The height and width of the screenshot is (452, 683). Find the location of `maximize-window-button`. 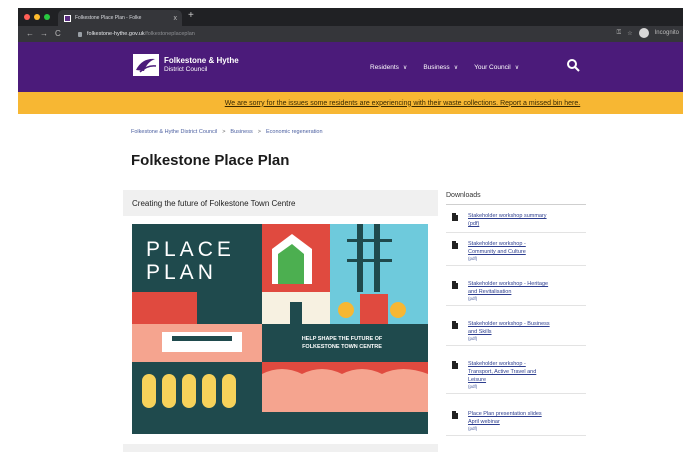

maximize-window-button is located at coordinates (47, 17).